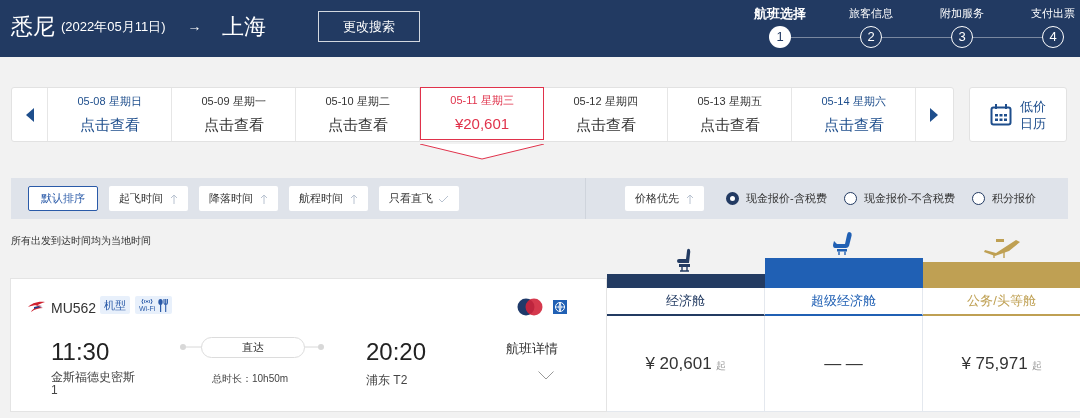 This screenshot has width=1080, height=418. Describe the element at coordinates (854, 114) in the screenshot. I see `date-tab: 05-14 星期六 点击查看` at that location.